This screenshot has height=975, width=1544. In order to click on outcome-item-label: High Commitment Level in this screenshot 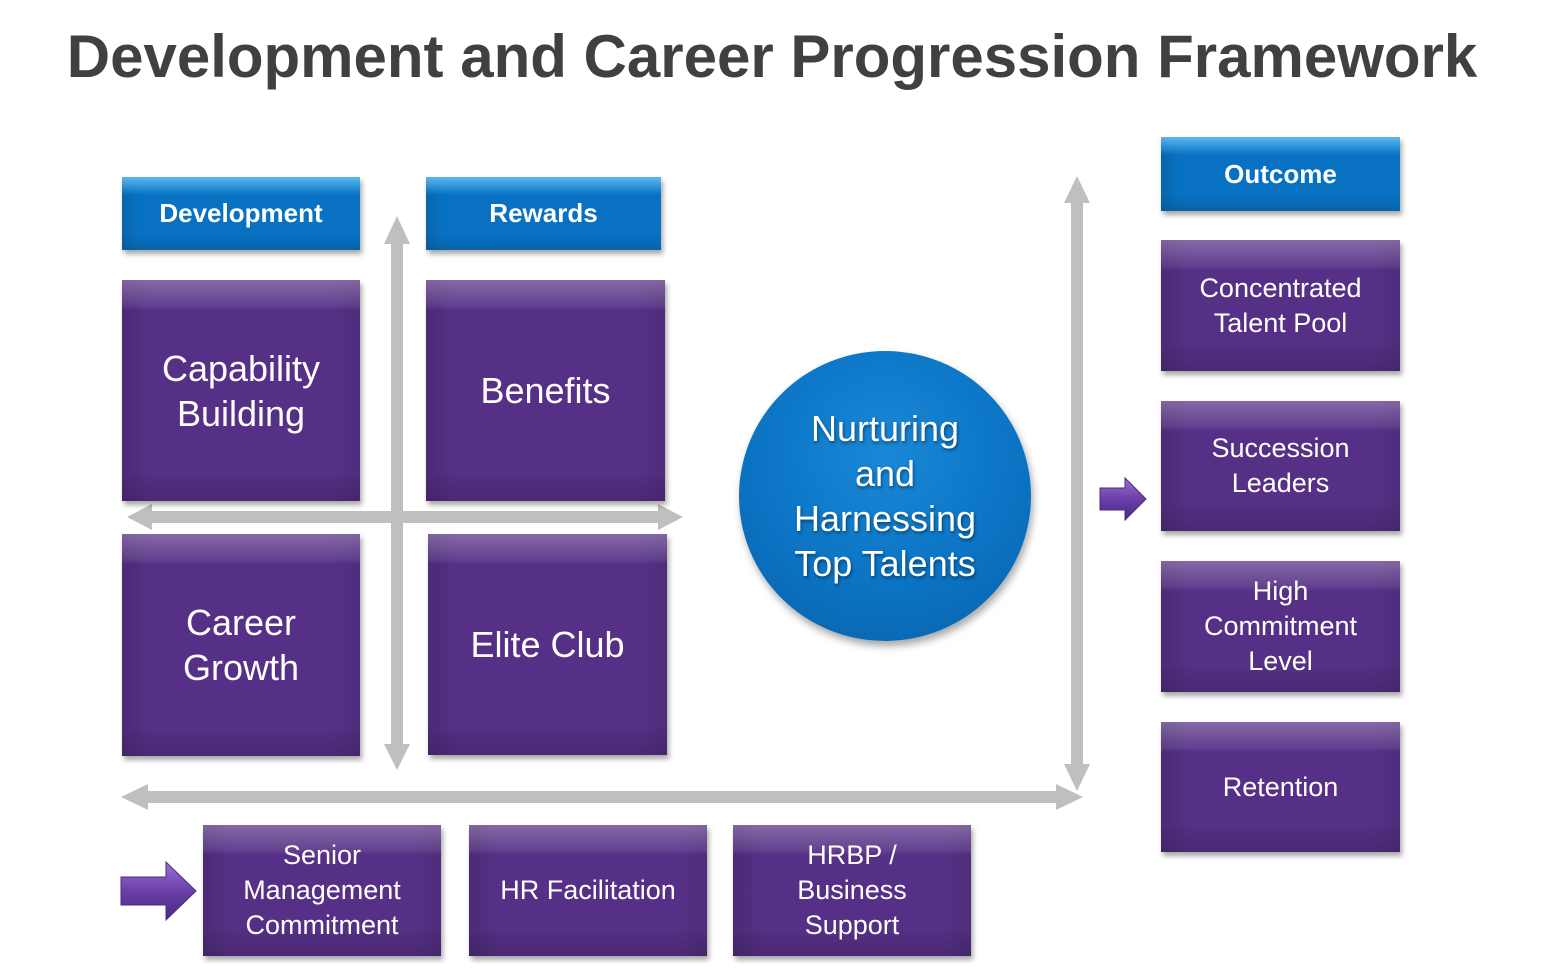, I will do `click(1280, 626)`.